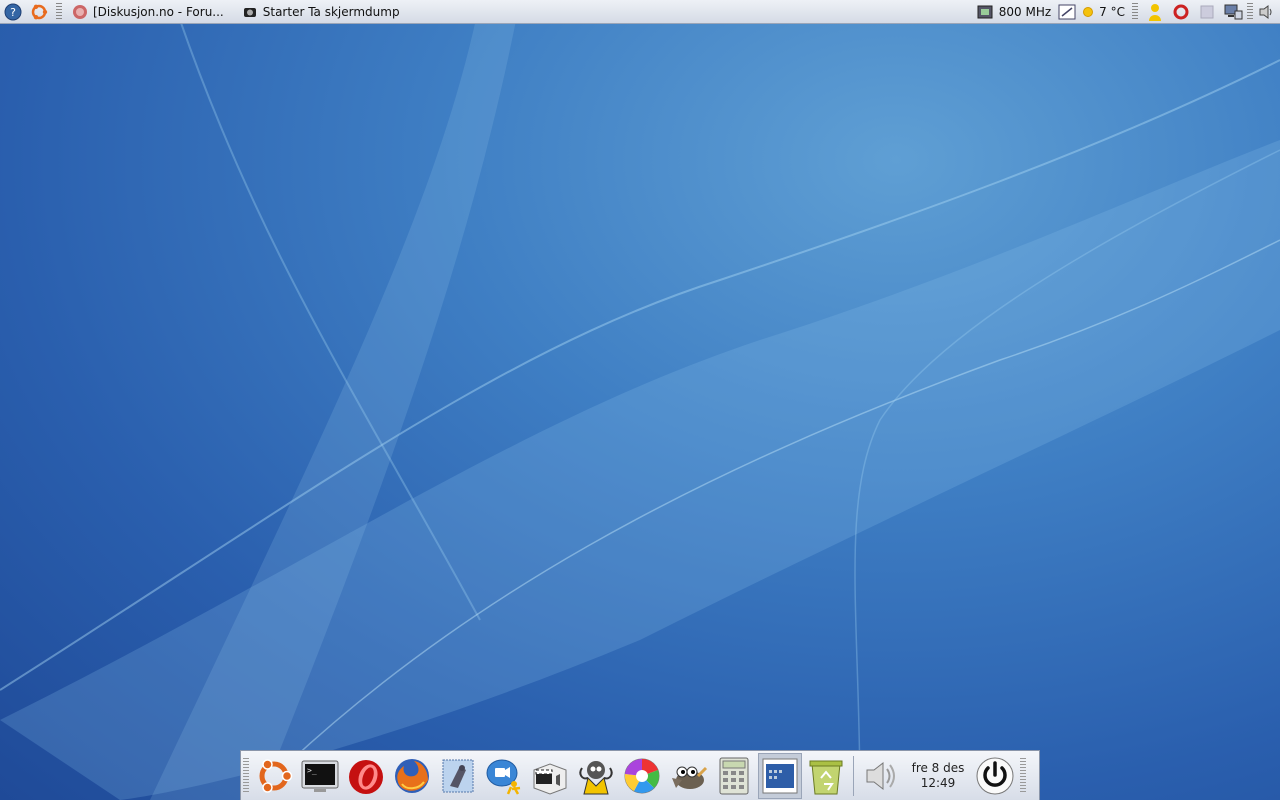 The height and width of the screenshot is (800, 1280). I want to click on terminal-launcher: >_, so click(320, 776).